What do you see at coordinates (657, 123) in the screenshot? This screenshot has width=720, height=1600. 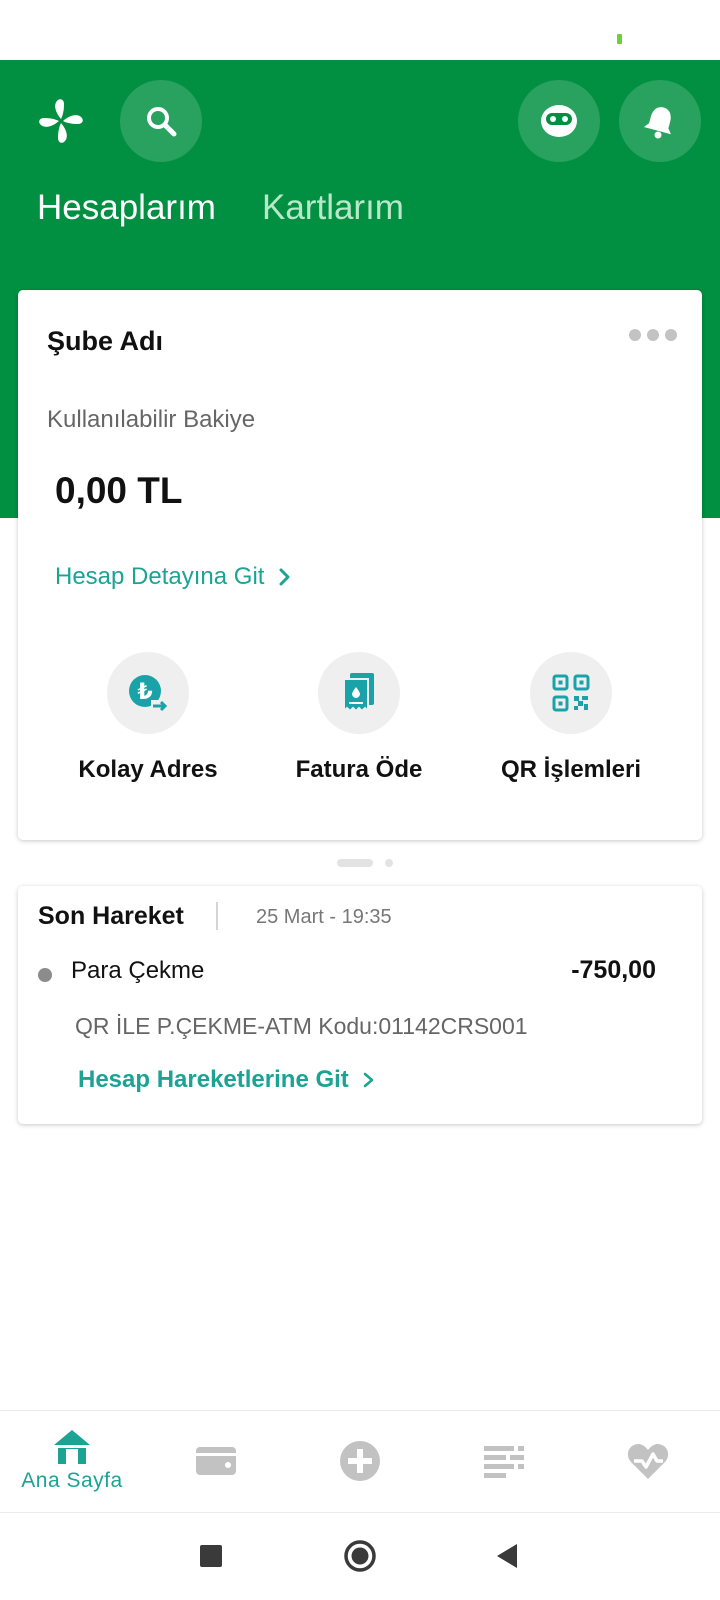 I see `bell-icon` at bounding box center [657, 123].